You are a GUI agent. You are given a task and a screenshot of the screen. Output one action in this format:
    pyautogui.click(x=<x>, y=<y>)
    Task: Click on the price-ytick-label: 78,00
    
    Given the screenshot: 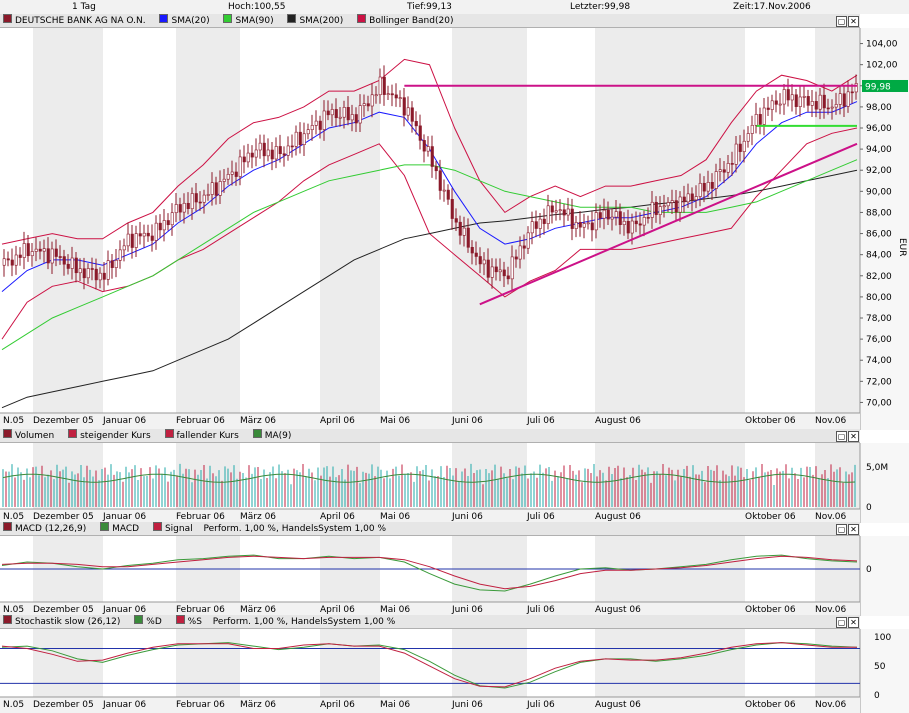 What is the action you would take?
    pyautogui.click(x=879, y=319)
    